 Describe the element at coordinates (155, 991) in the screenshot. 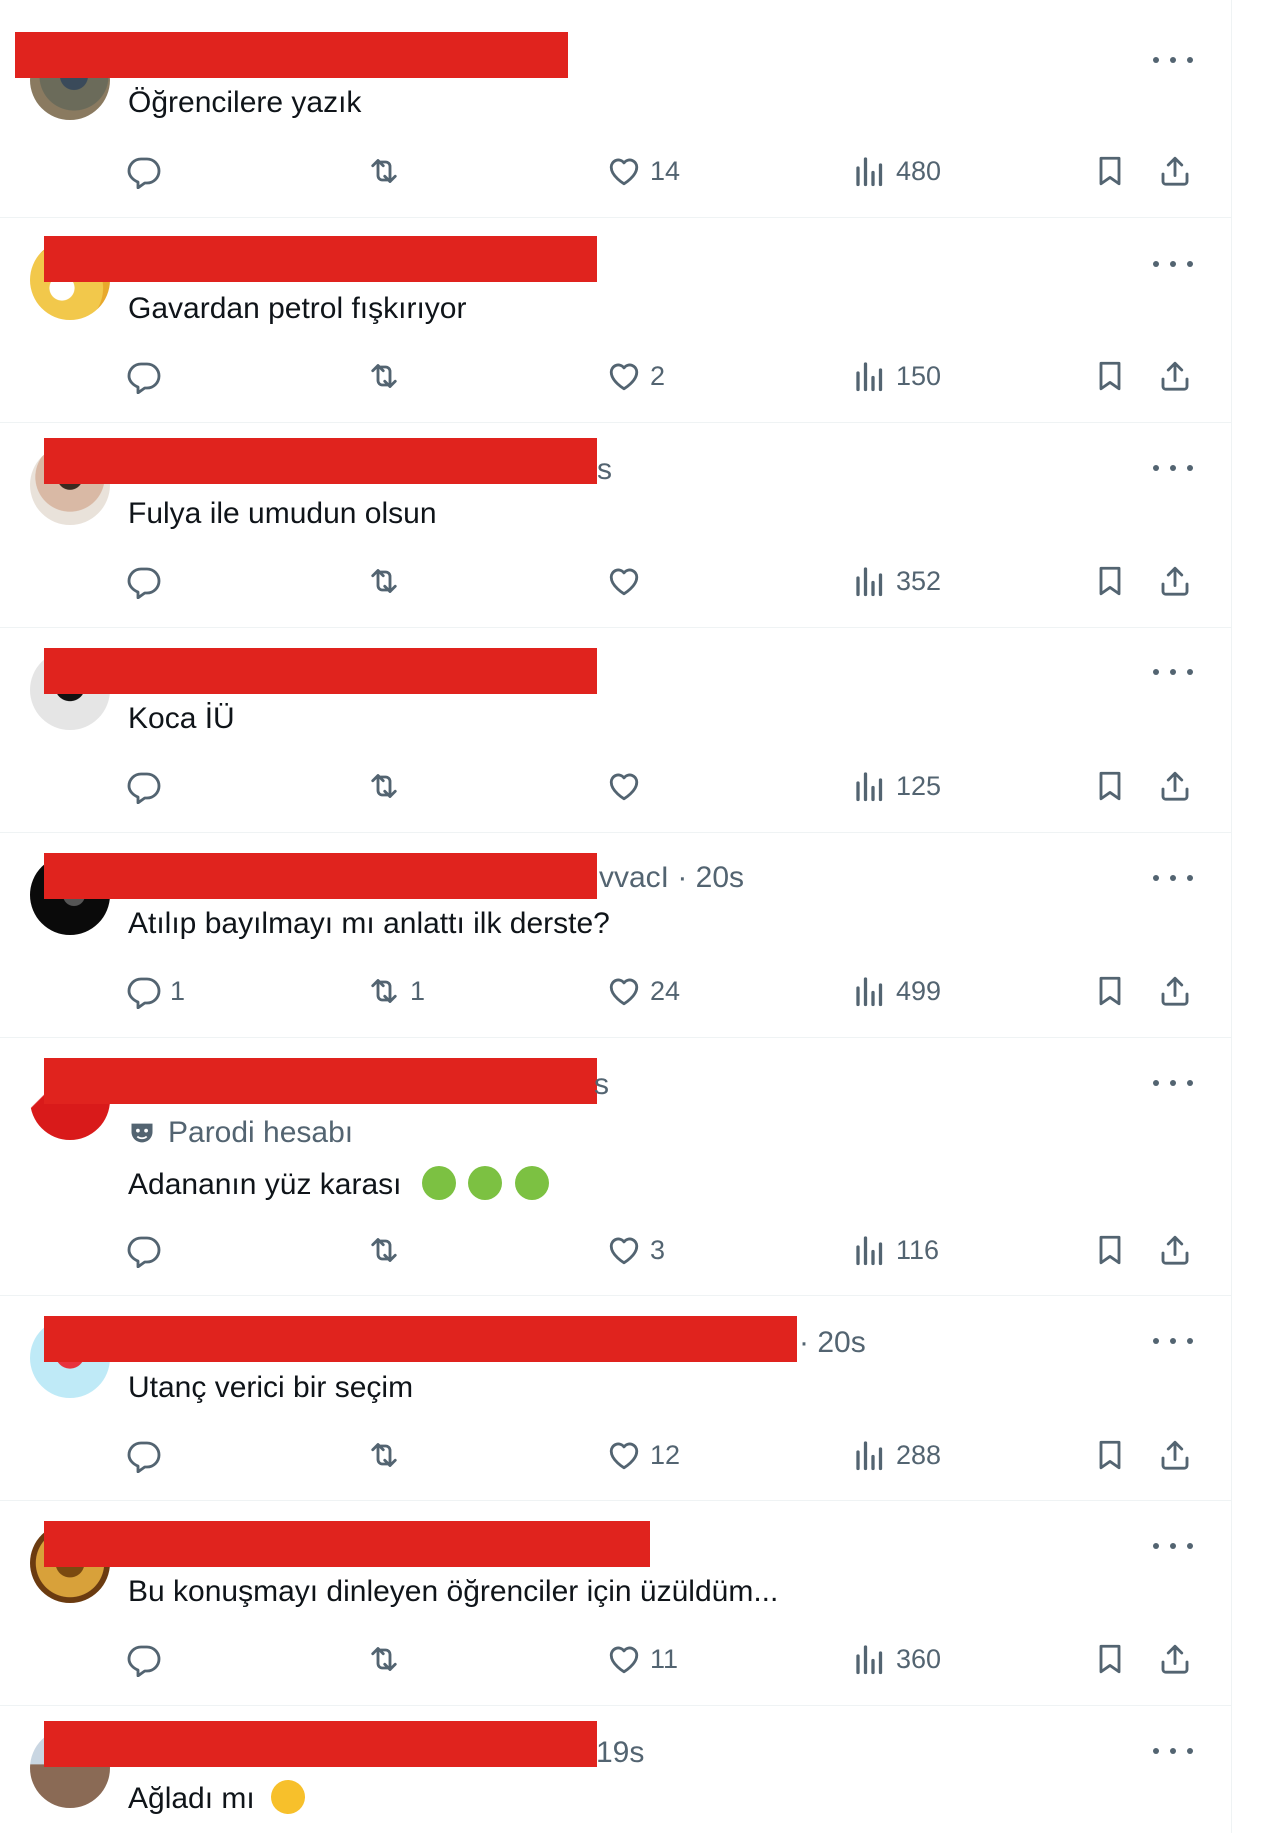

I see `reply-button: 1` at that location.